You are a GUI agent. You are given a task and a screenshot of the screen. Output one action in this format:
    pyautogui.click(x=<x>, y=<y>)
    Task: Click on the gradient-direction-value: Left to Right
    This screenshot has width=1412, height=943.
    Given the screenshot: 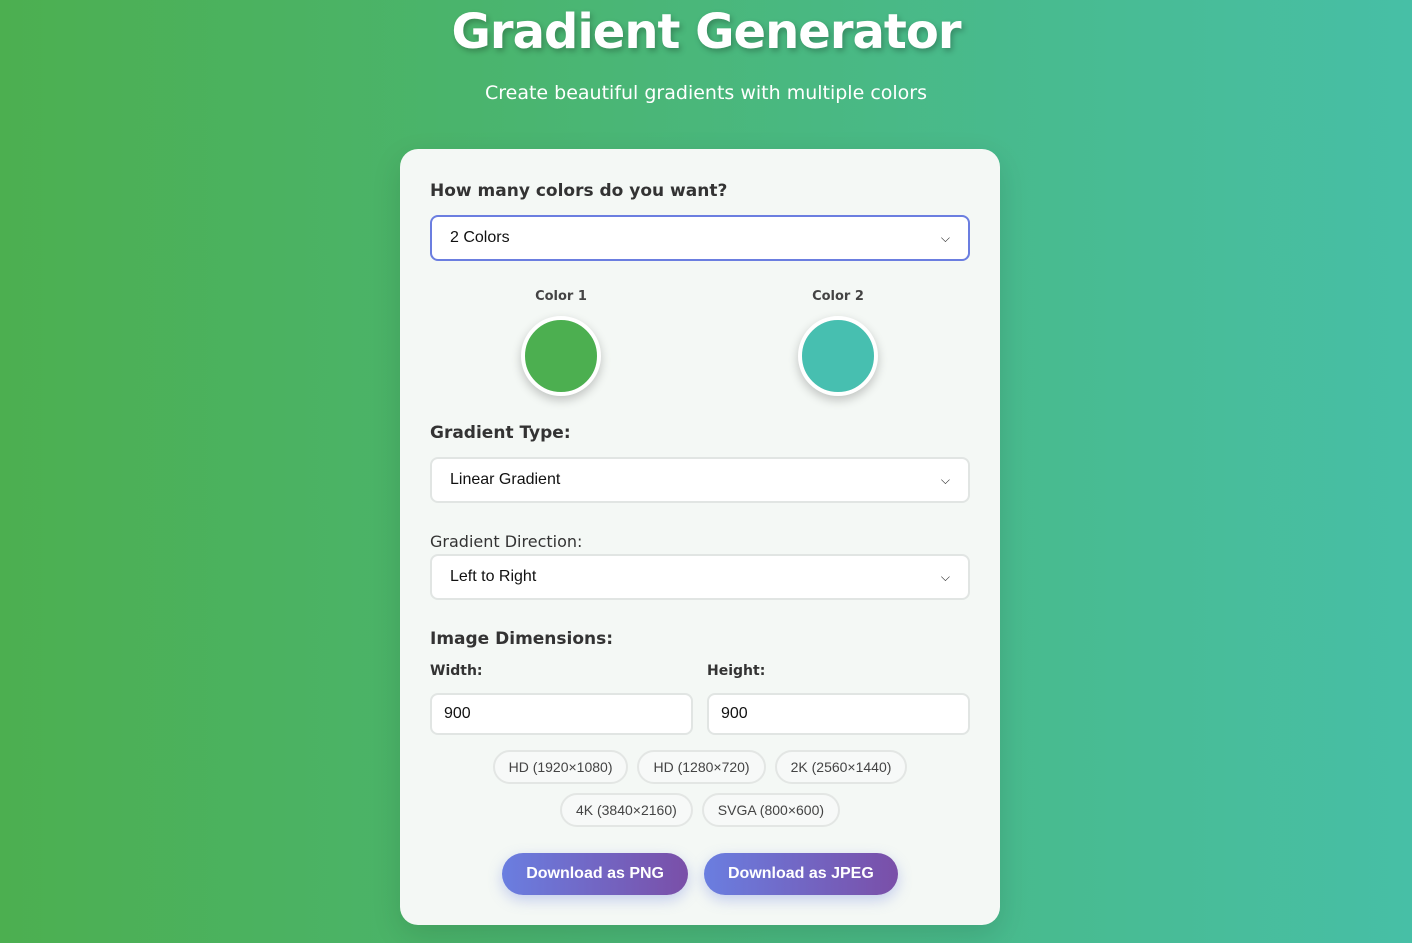 What is the action you would take?
    pyautogui.click(x=493, y=576)
    